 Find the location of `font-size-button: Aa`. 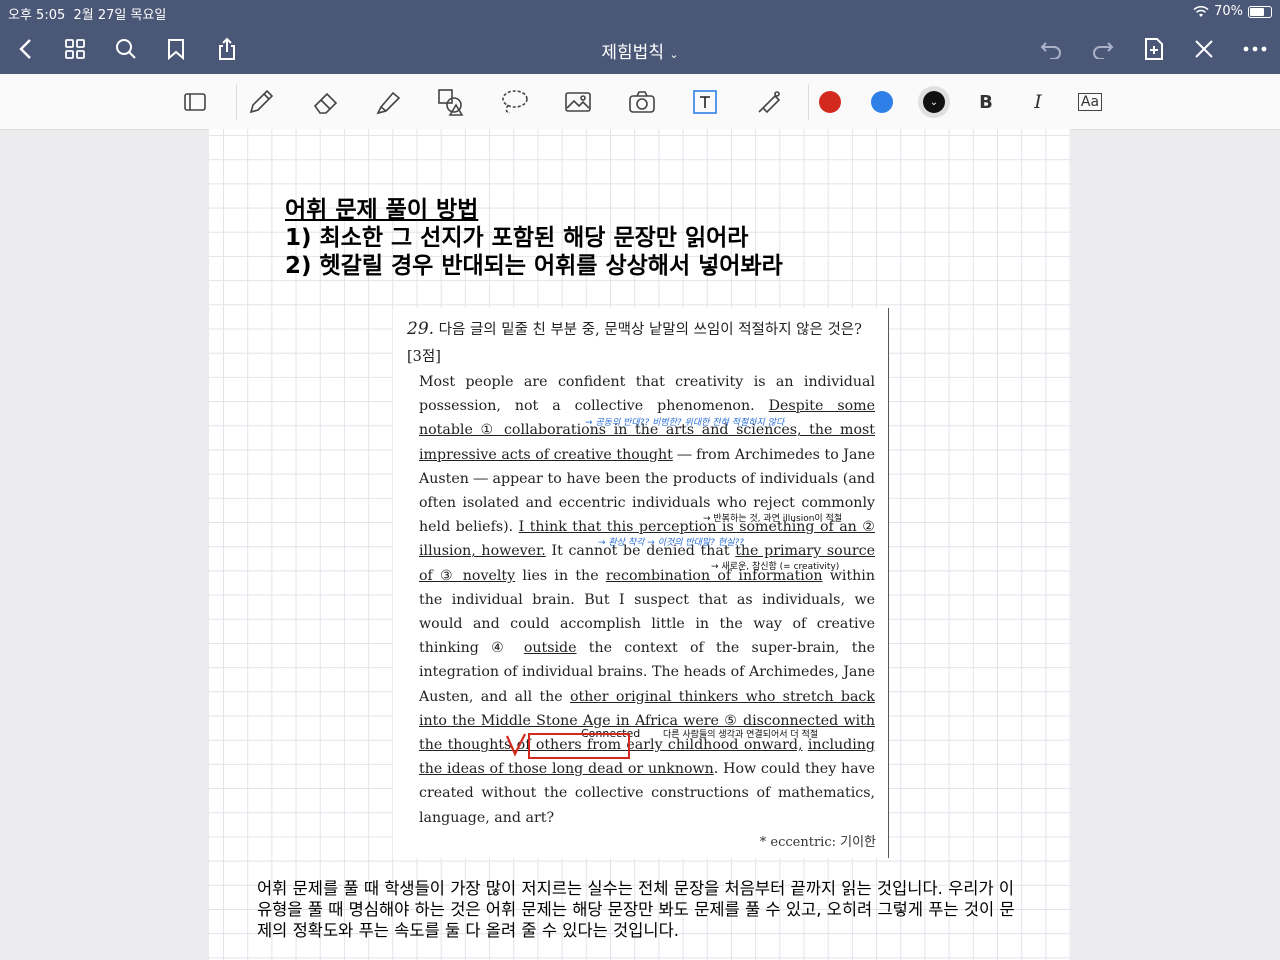

font-size-button: Aa is located at coordinates (1090, 102).